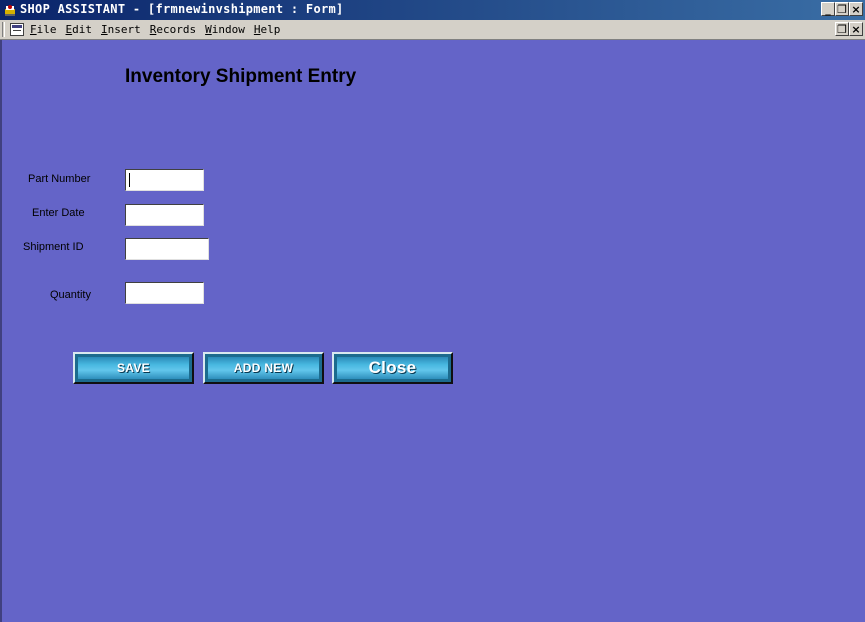 The image size is (865, 622). Describe the element at coordinates (856, 9) in the screenshot. I see `close-button: ×` at that location.